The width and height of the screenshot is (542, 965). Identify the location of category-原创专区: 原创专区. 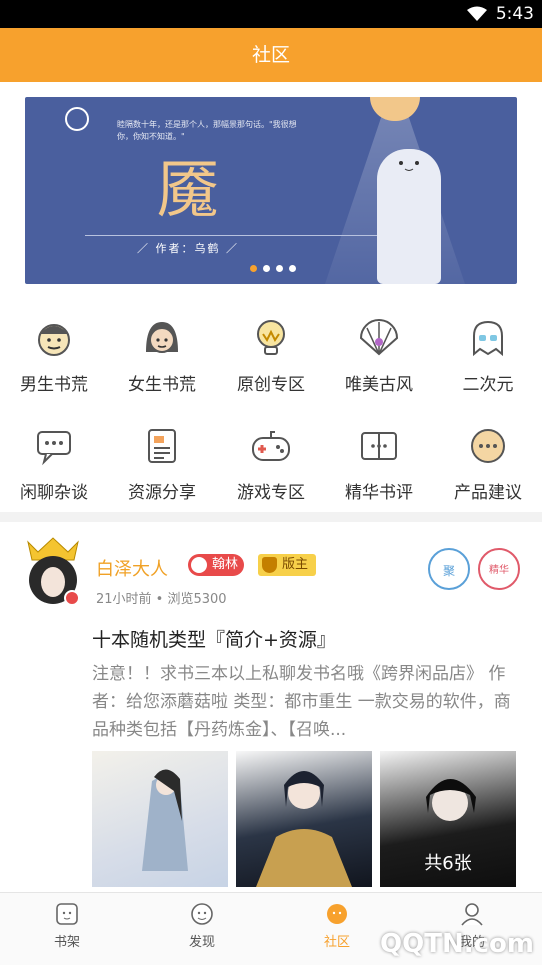
(271, 356).